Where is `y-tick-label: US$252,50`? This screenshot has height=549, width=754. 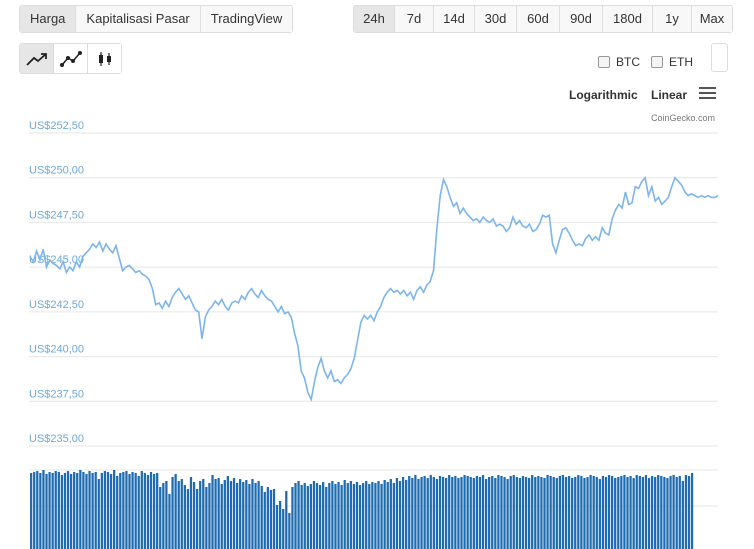
y-tick-label: US$252,50 is located at coordinates (56, 126).